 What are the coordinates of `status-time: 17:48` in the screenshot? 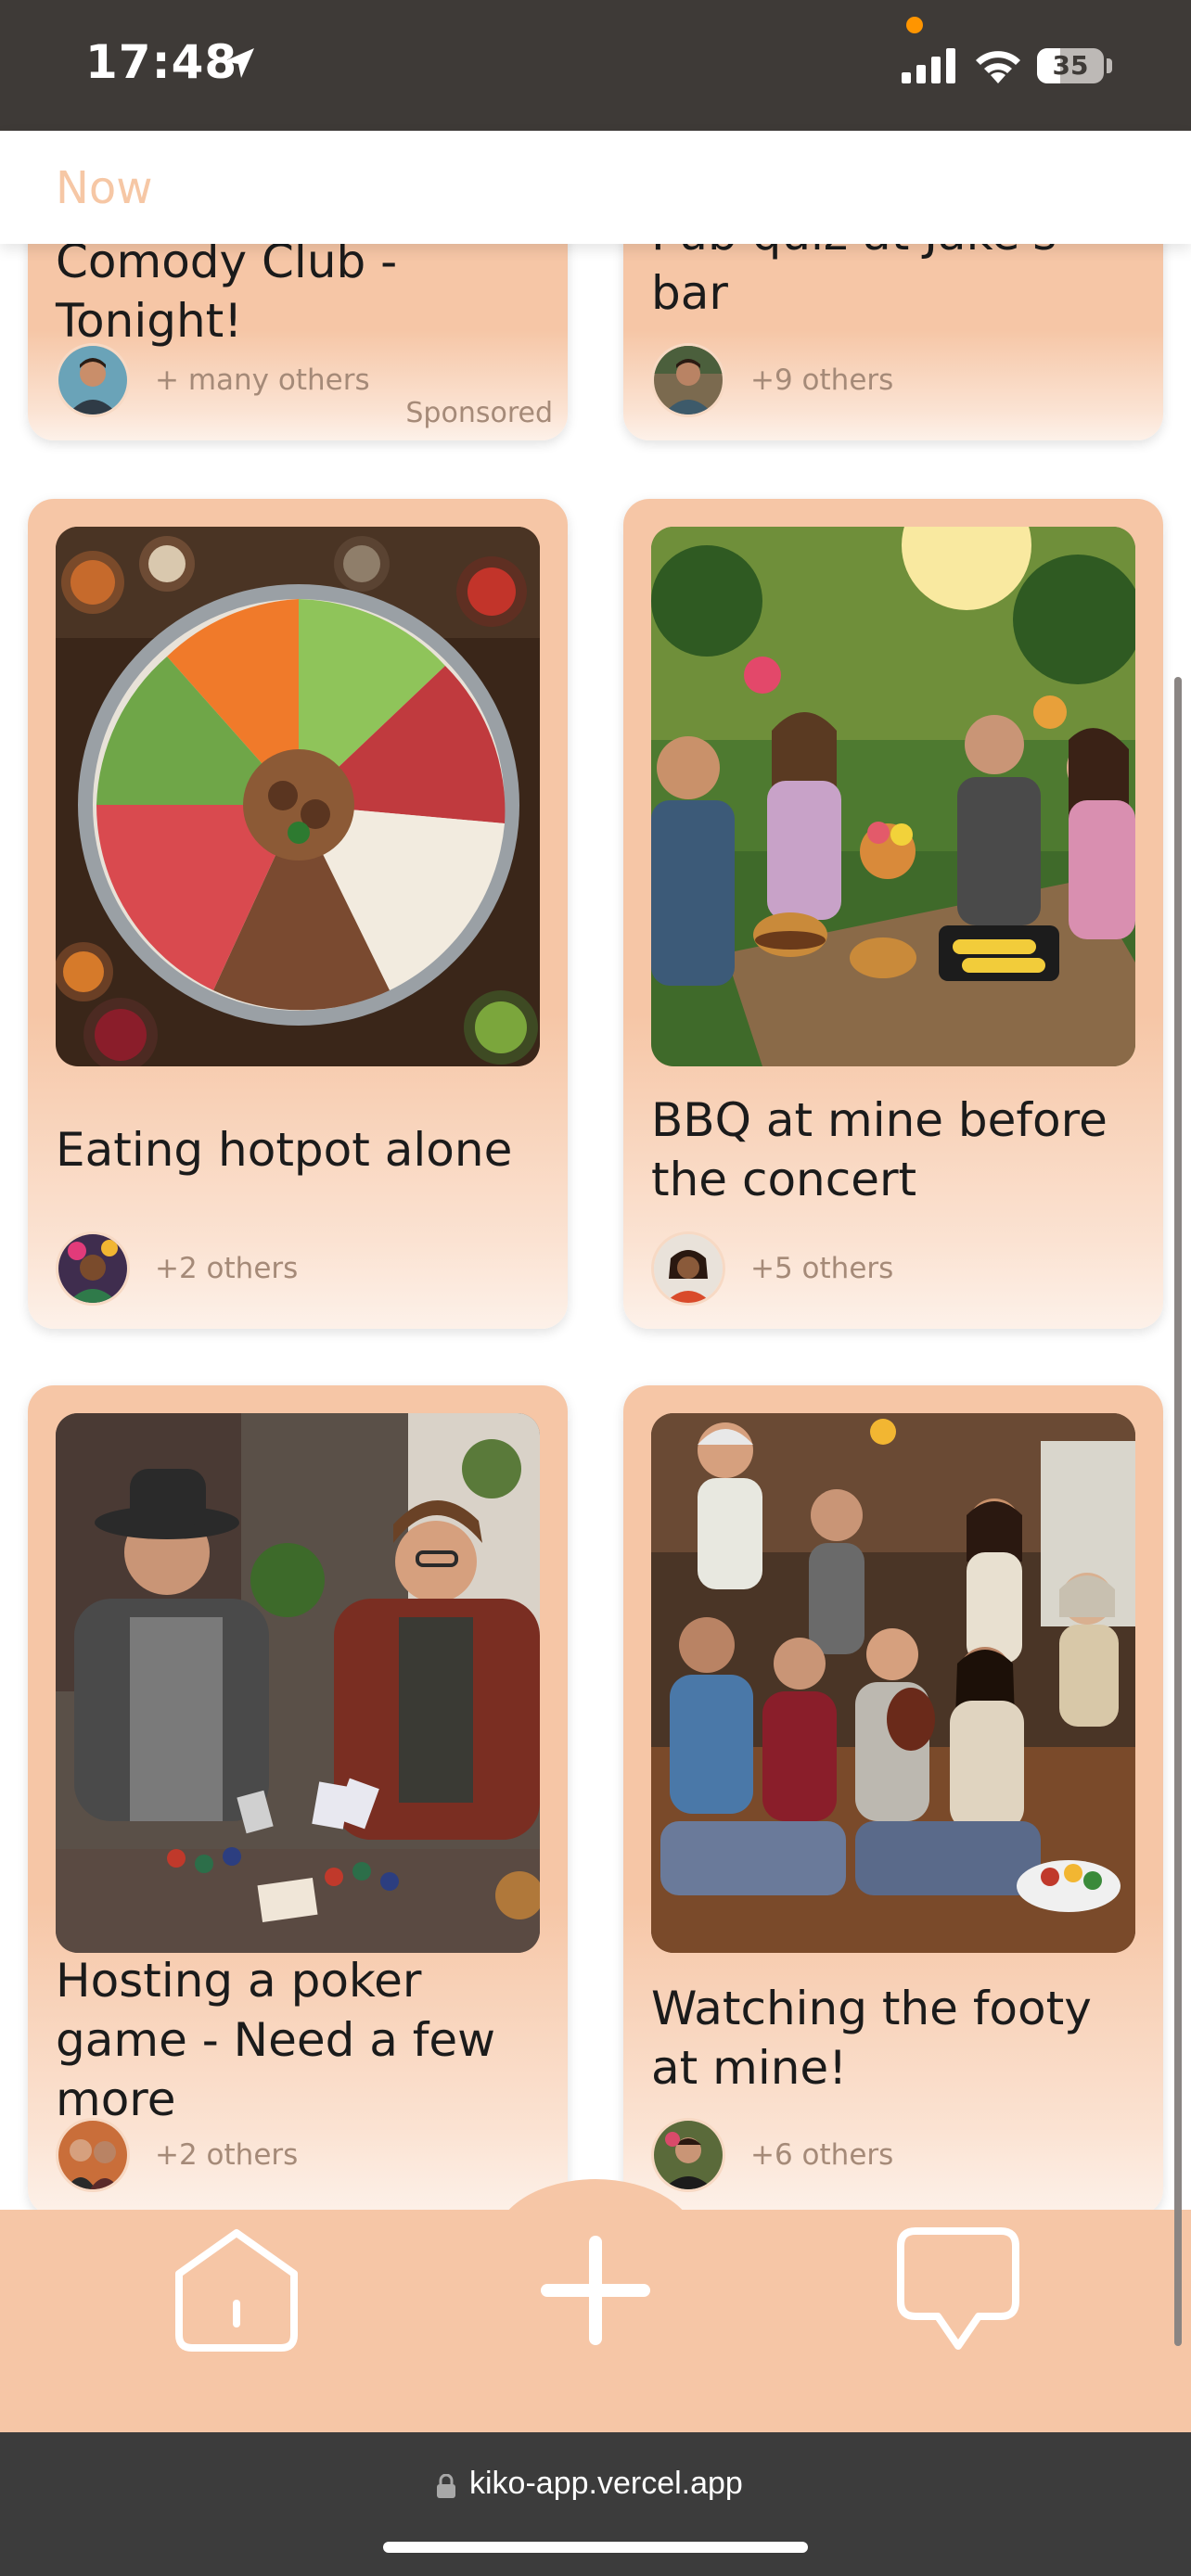 It's located at (161, 62).